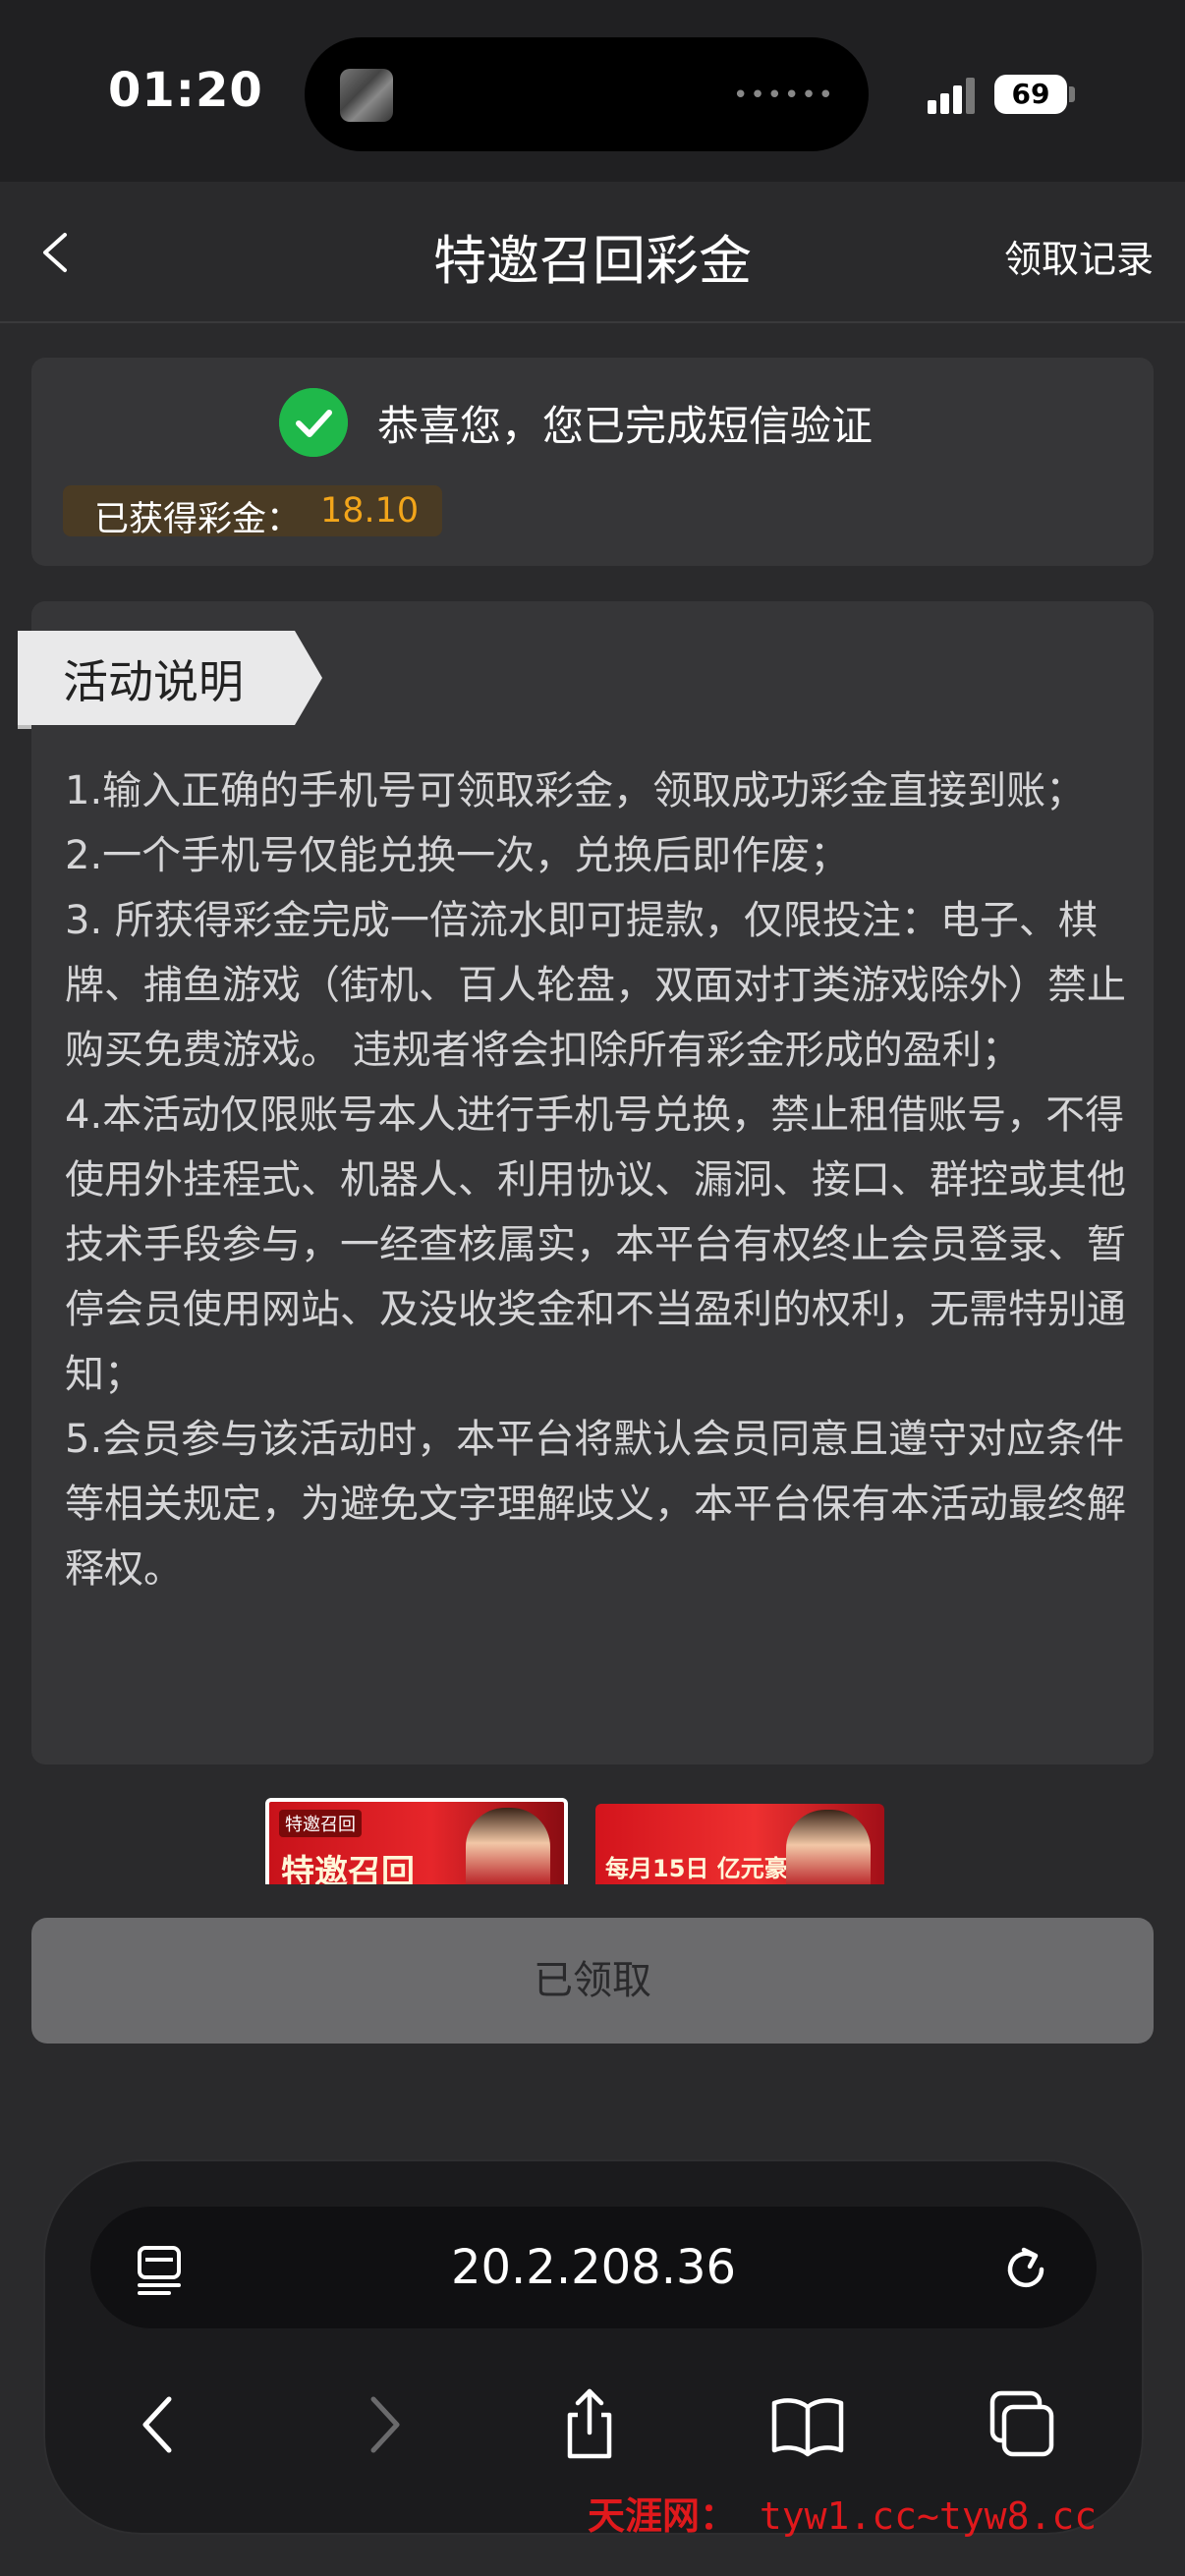 The width and height of the screenshot is (1185, 2576). Describe the element at coordinates (416, 1841) in the screenshot. I see `promo-banner-recall: 特邀召回 特邀召回` at that location.